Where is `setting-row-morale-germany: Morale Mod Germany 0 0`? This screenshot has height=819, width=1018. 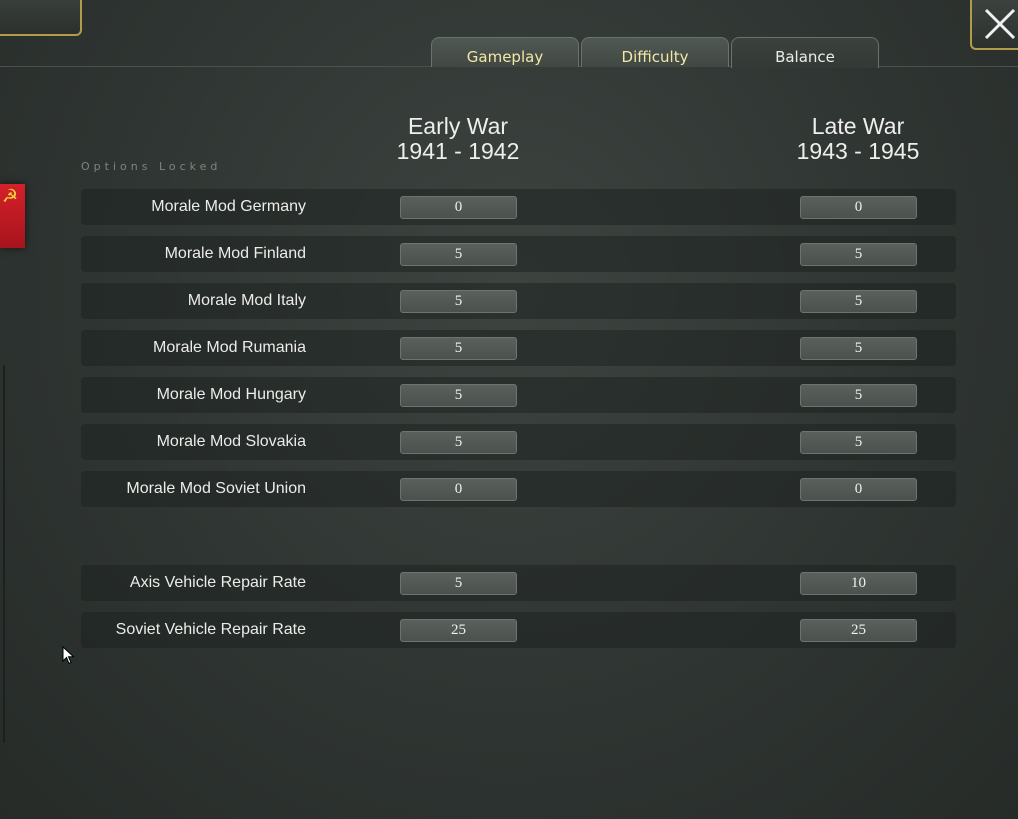 setting-row-morale-germany: Morale Mod Germany 0 0 is located at coordinates (518, 207).